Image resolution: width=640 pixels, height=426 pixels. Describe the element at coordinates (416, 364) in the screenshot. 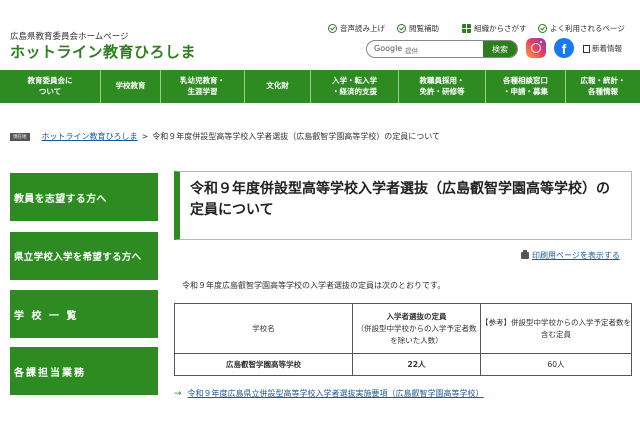

I see `cell-quota: 22人` at that location.